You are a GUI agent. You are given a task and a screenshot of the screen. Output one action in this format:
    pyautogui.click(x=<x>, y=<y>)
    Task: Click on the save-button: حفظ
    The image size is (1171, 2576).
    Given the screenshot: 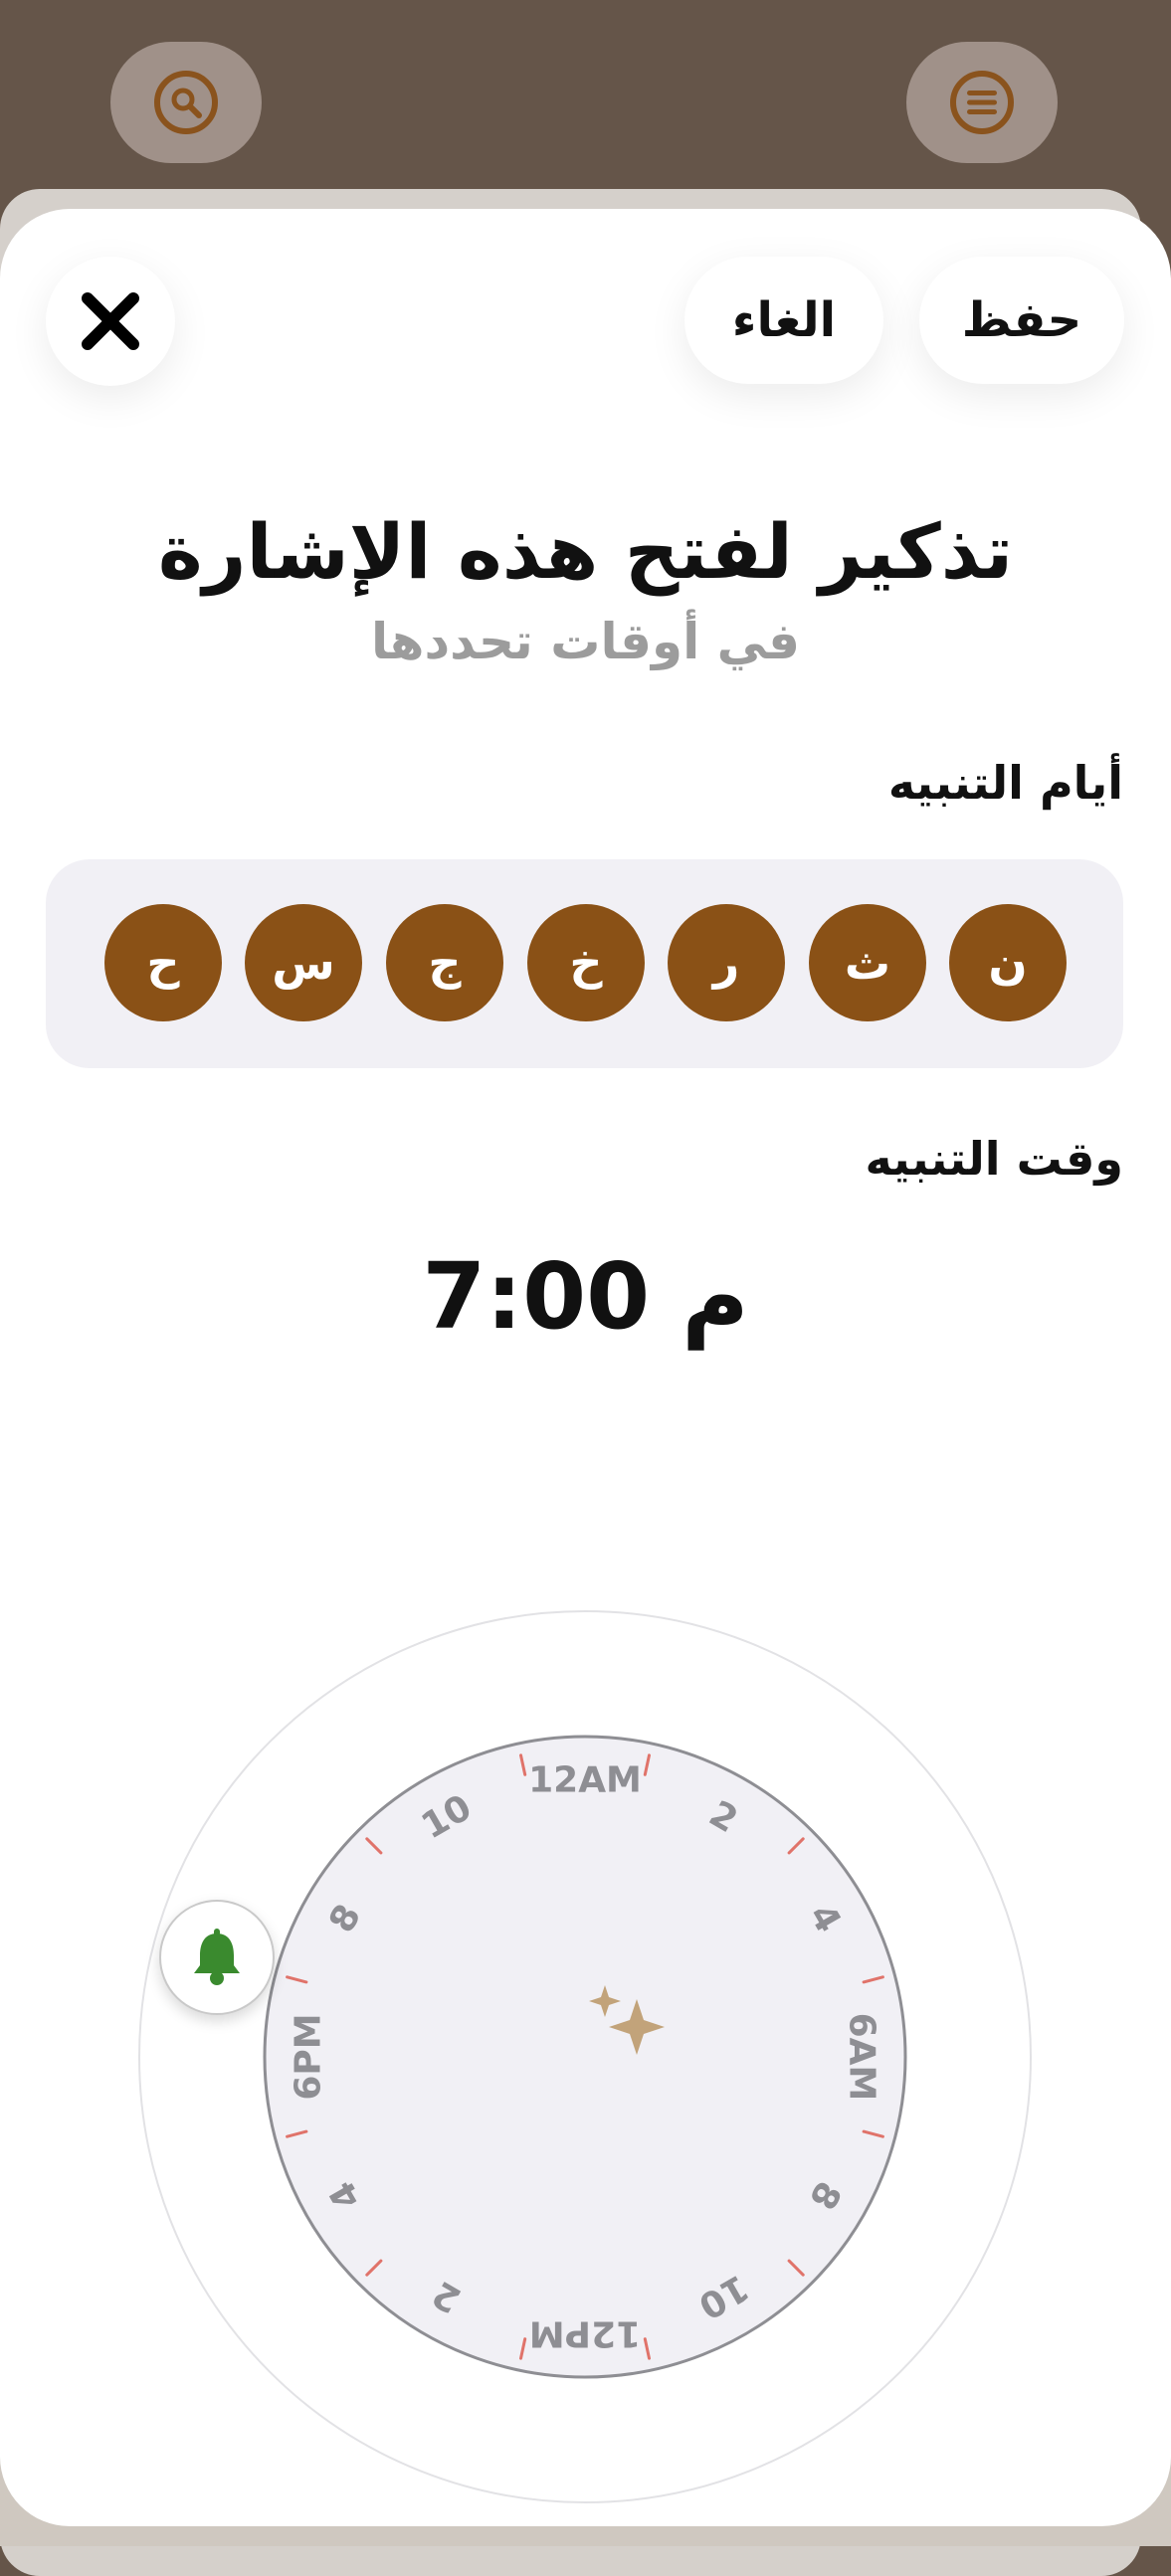 What is the action you would take?
    pyautogui.click(x=1021, y=320)
    